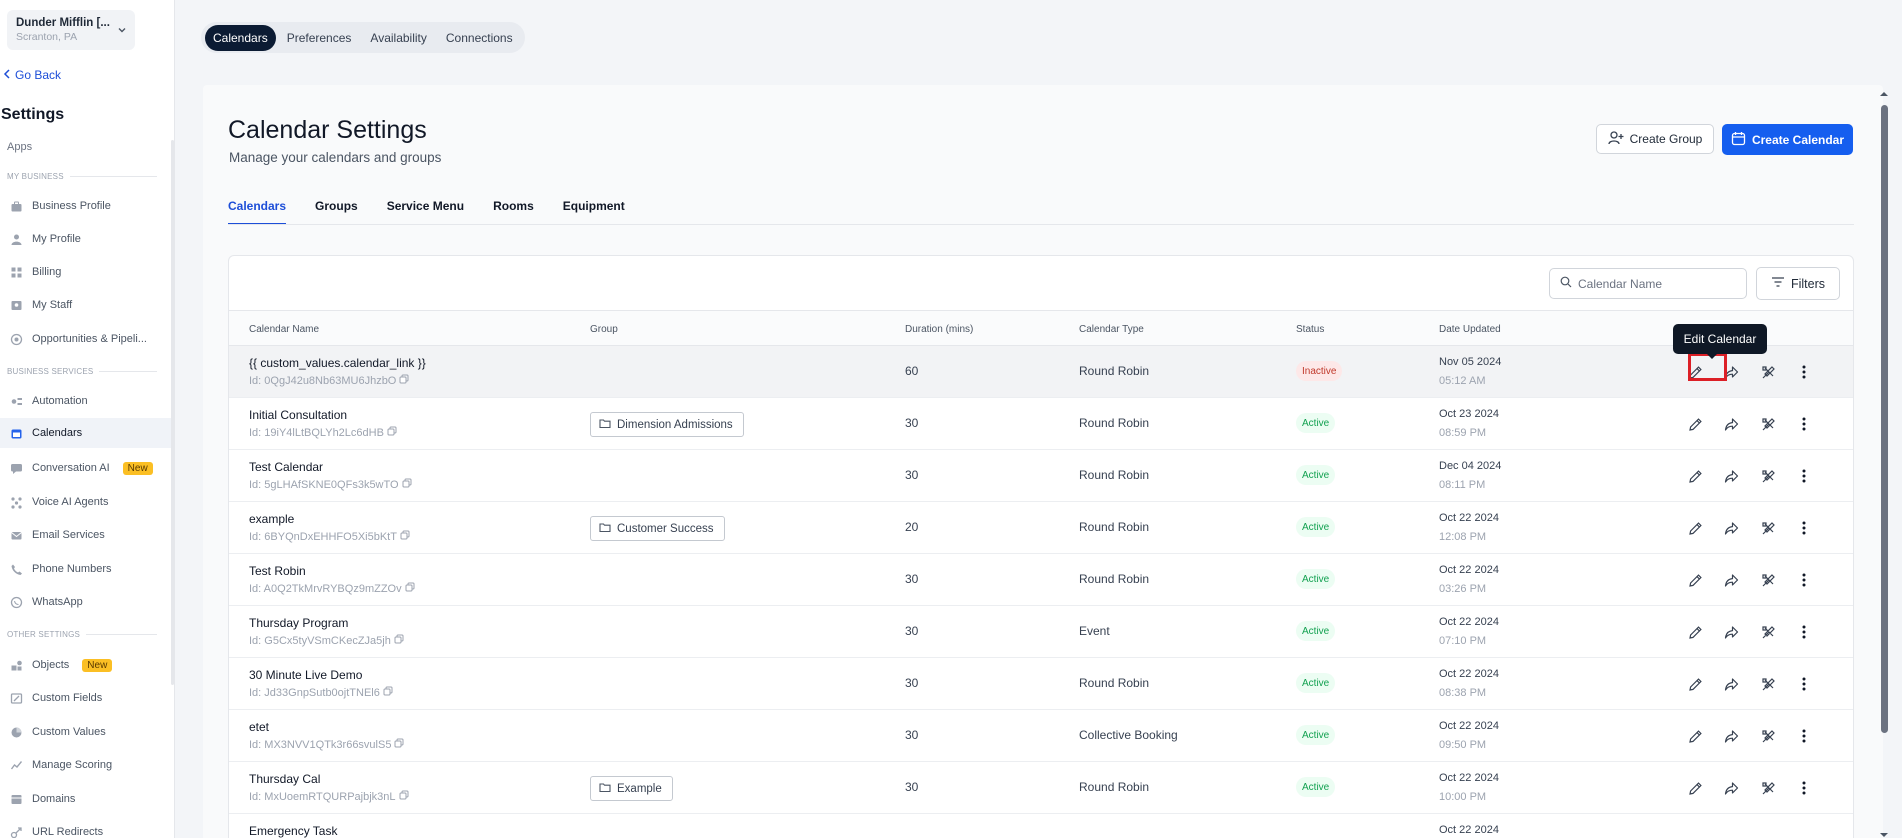 The width and height of the screenshot is (1902, 838). I want to click on sidebar-item-business-profile: Business Profile, so click(85, 206).